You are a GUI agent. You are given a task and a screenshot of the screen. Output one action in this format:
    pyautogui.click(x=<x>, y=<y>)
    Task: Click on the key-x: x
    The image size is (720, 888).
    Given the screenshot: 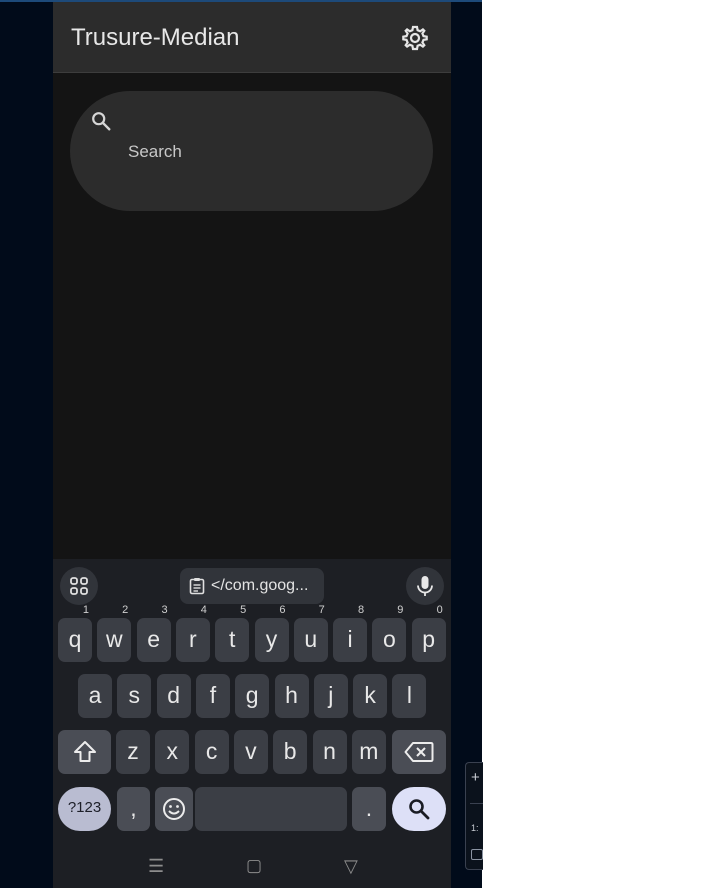 What is the action you would take?
    pyautogui.click(x=172, y=752)
    